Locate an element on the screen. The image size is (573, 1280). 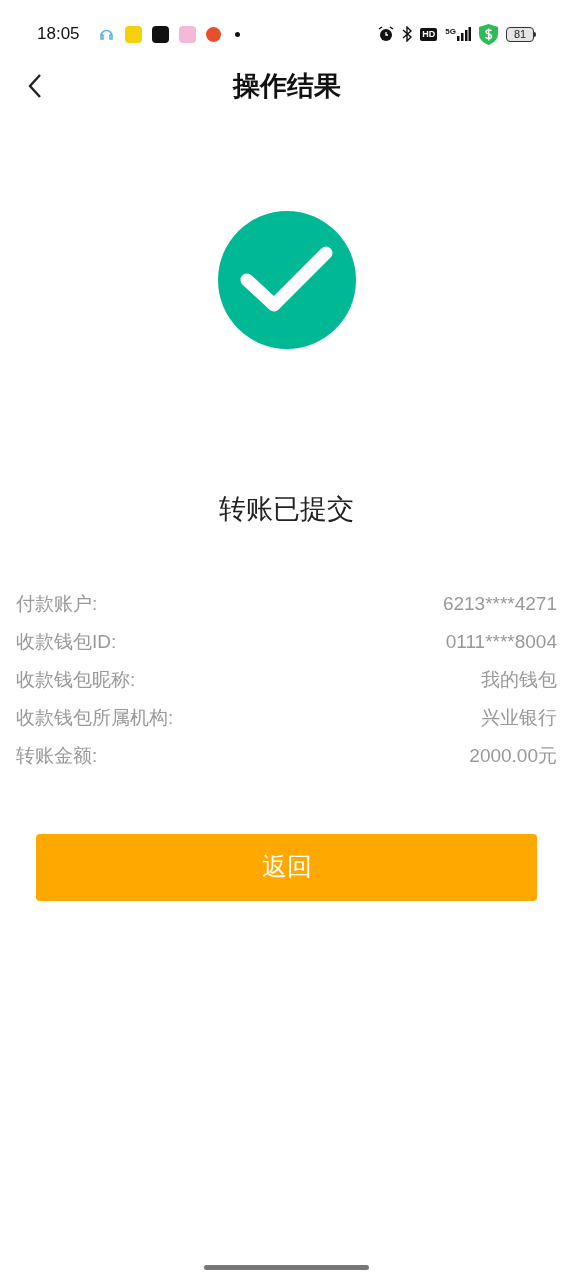
success-check-icon is located at coordinates (286, 280).